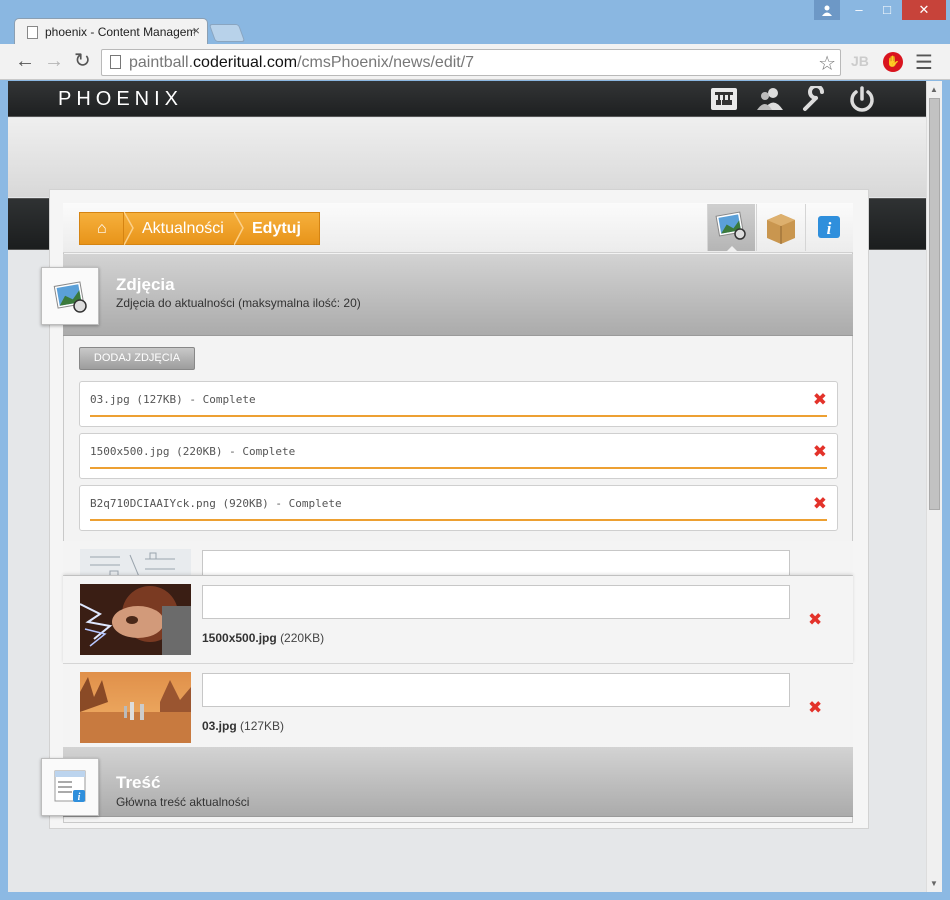  What do you see at coordinates (458, 708) in the screenshot?
I see `gallery-item: 03.jpg (127KB) ✖` at bounding box center [458, 708].